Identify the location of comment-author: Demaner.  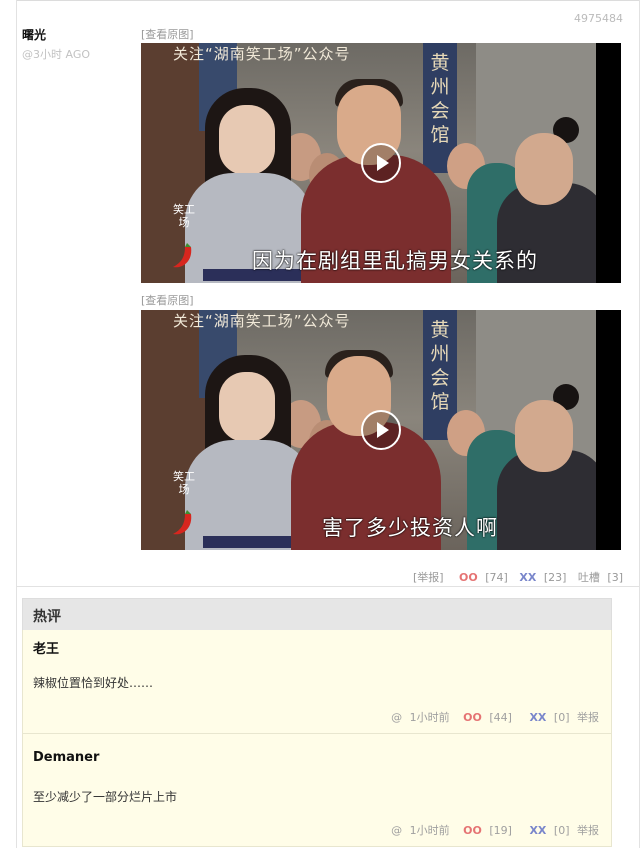
(66, 757).